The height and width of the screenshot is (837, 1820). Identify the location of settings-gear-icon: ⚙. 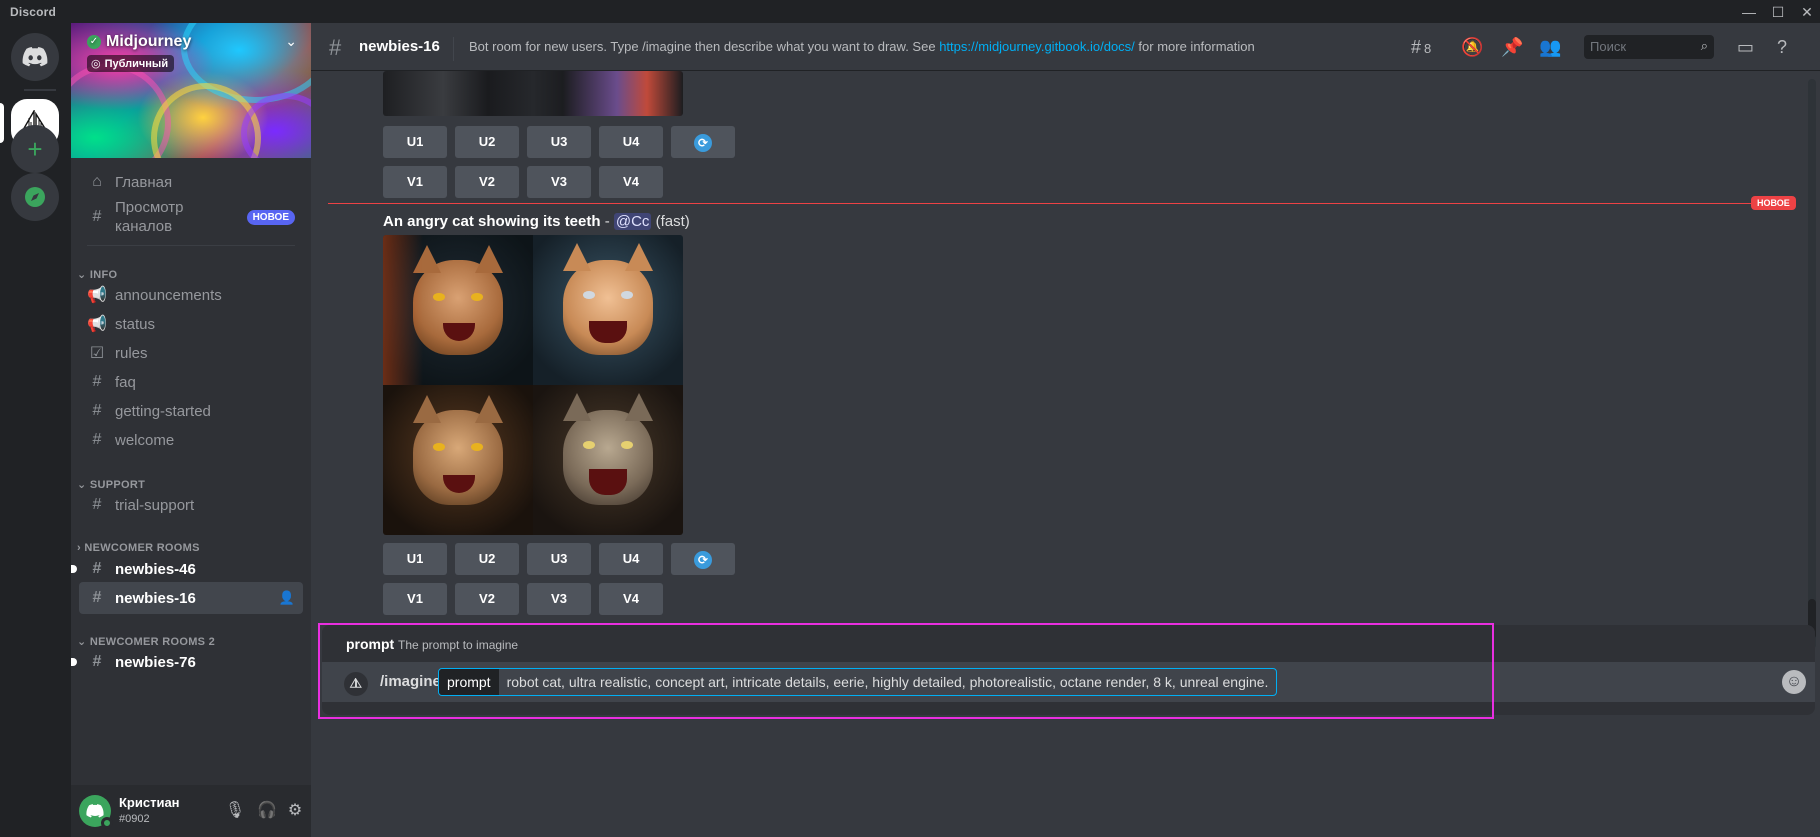
(295, 811).